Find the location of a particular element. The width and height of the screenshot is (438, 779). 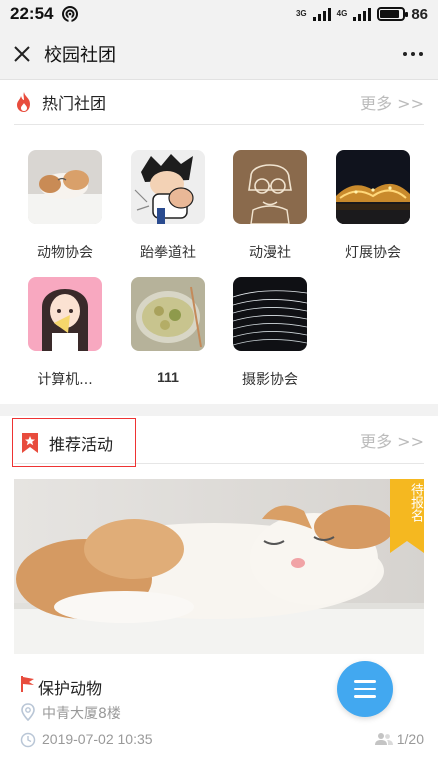

club-item: 111 is located at coordinates (168, 331).